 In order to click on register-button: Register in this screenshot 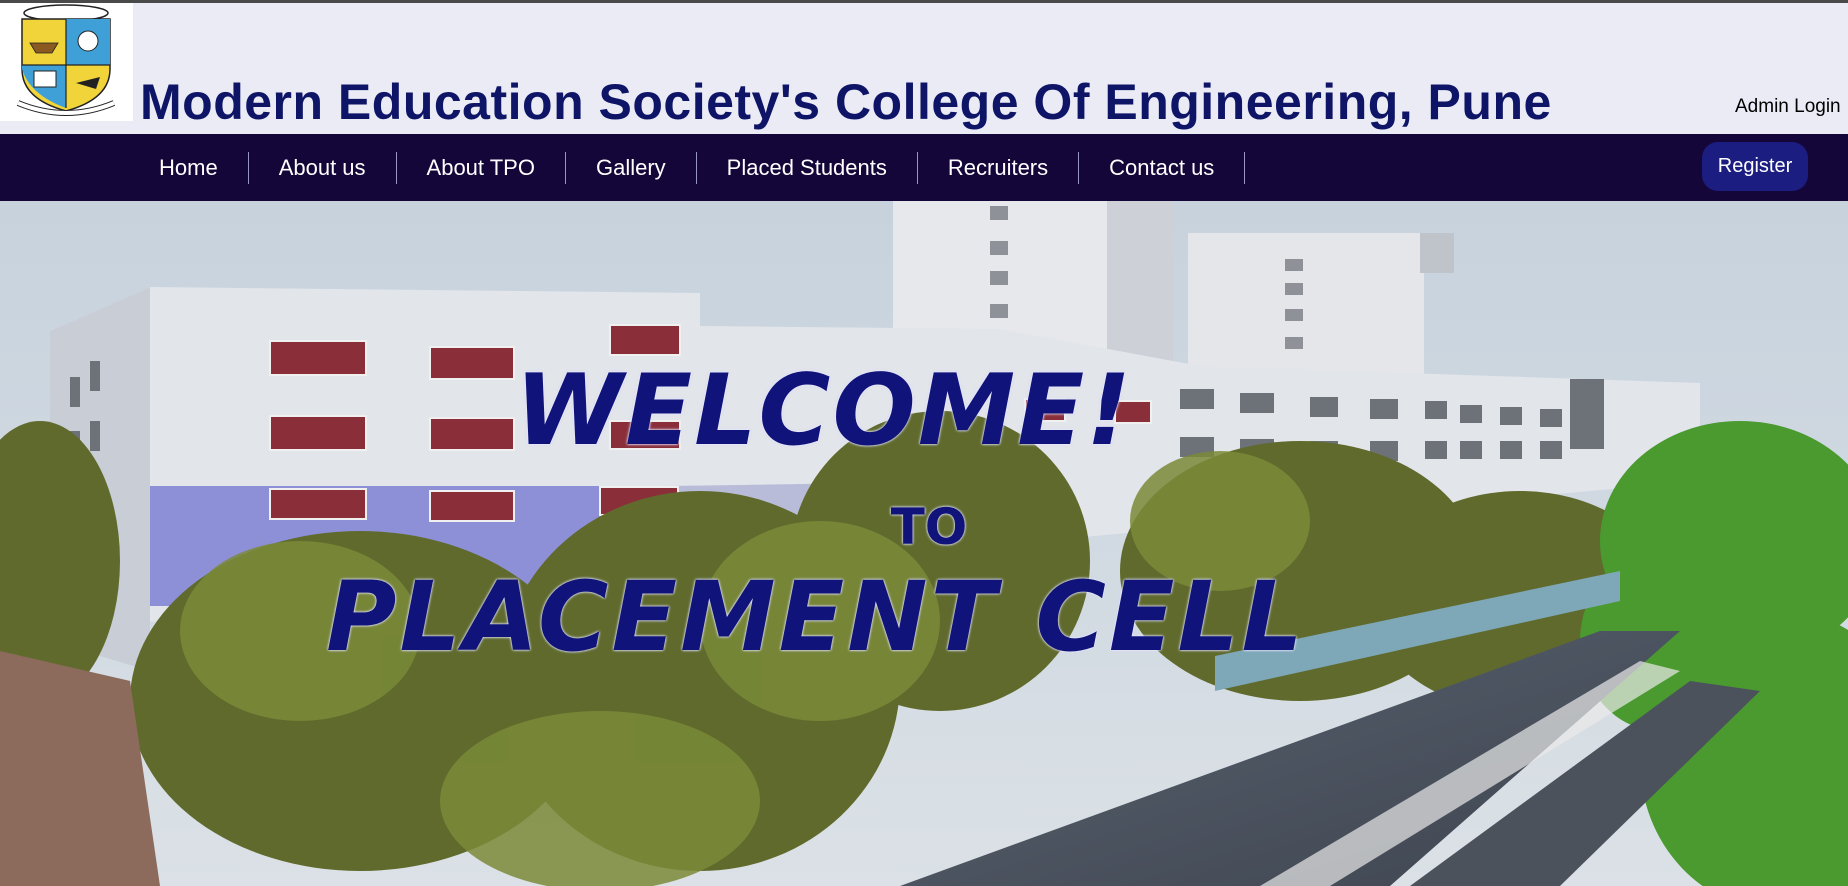, I will do `click(1755, 166)`.